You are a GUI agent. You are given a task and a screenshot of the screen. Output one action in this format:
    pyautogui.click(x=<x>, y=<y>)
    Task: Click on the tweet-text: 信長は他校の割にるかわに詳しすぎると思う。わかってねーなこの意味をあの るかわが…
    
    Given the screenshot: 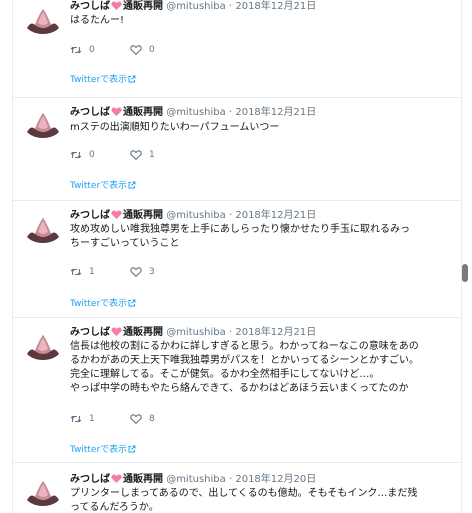 What is the action you would take?
    pyautogui.click(x=260, y=368)
    